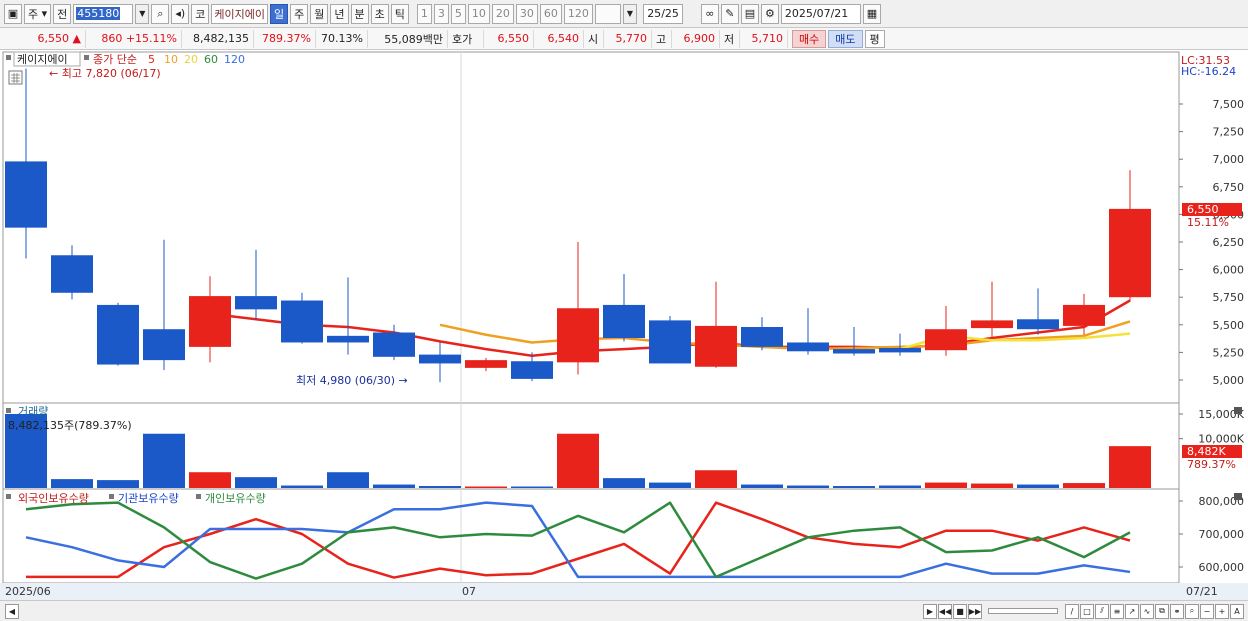  What do you see at coordinates (441, 13) in the screenshot?
I see `interval-3: 3` at bounding box center [441, 13].